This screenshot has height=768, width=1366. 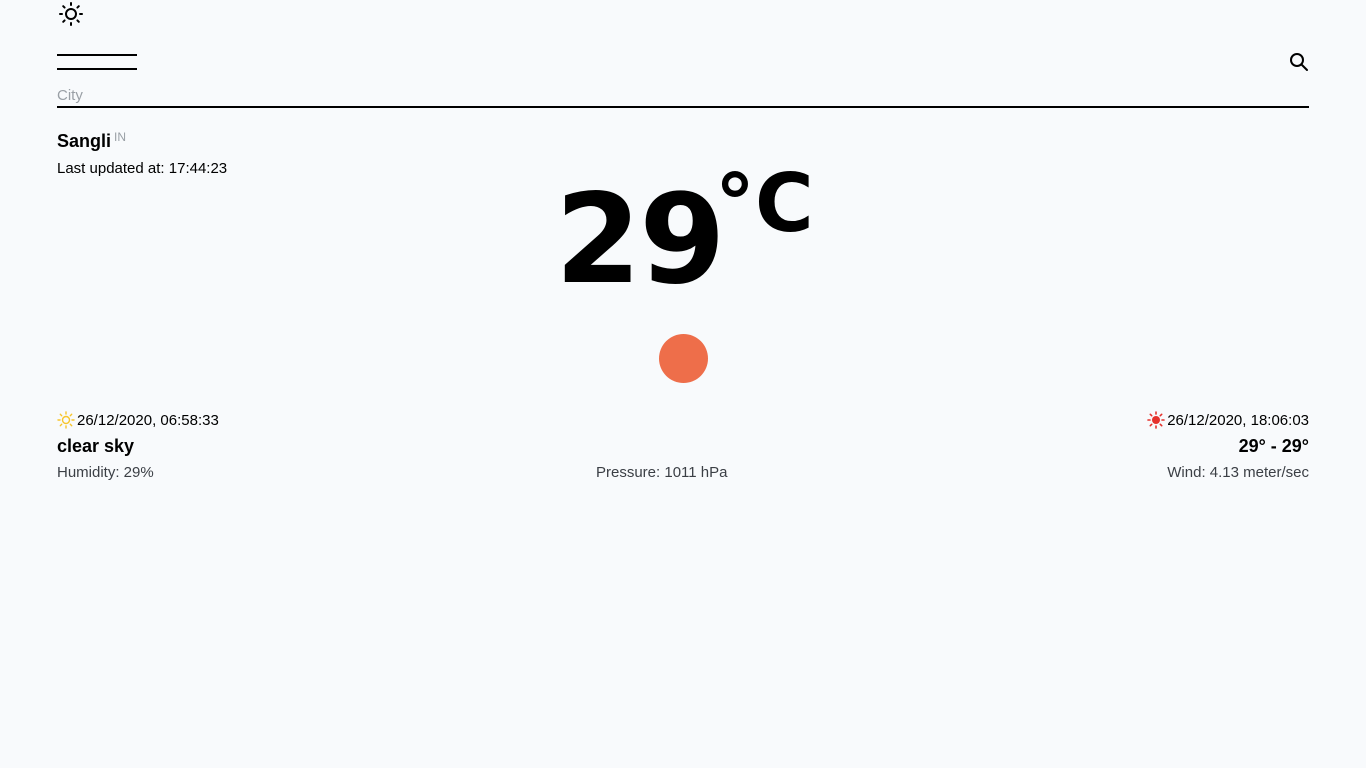 I want to click on theme-toggle-sun-icon, so click(x=71, y=15).